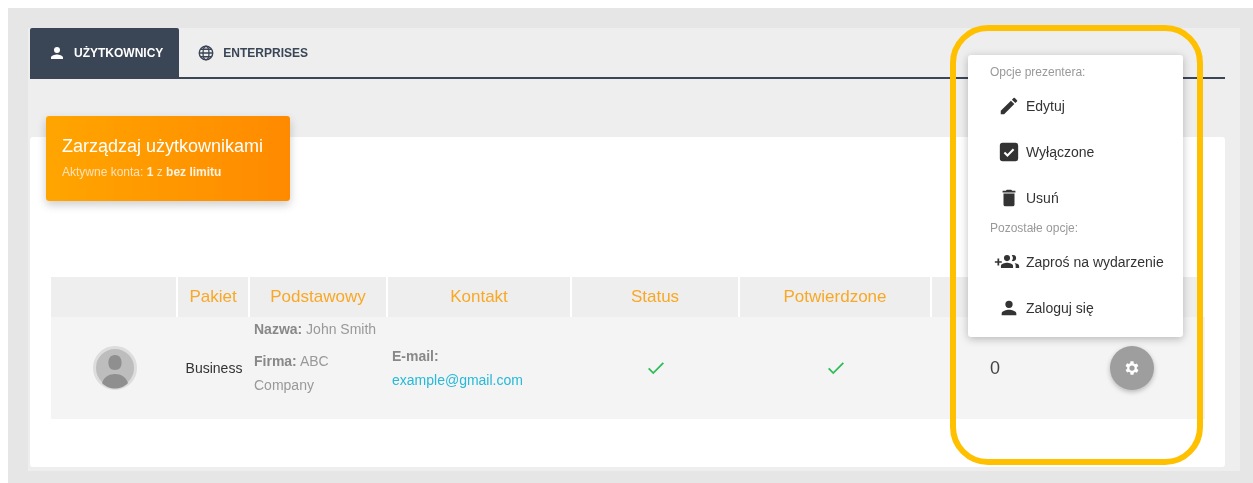  I want to click on checkbox-icon, so click(1009, 152).